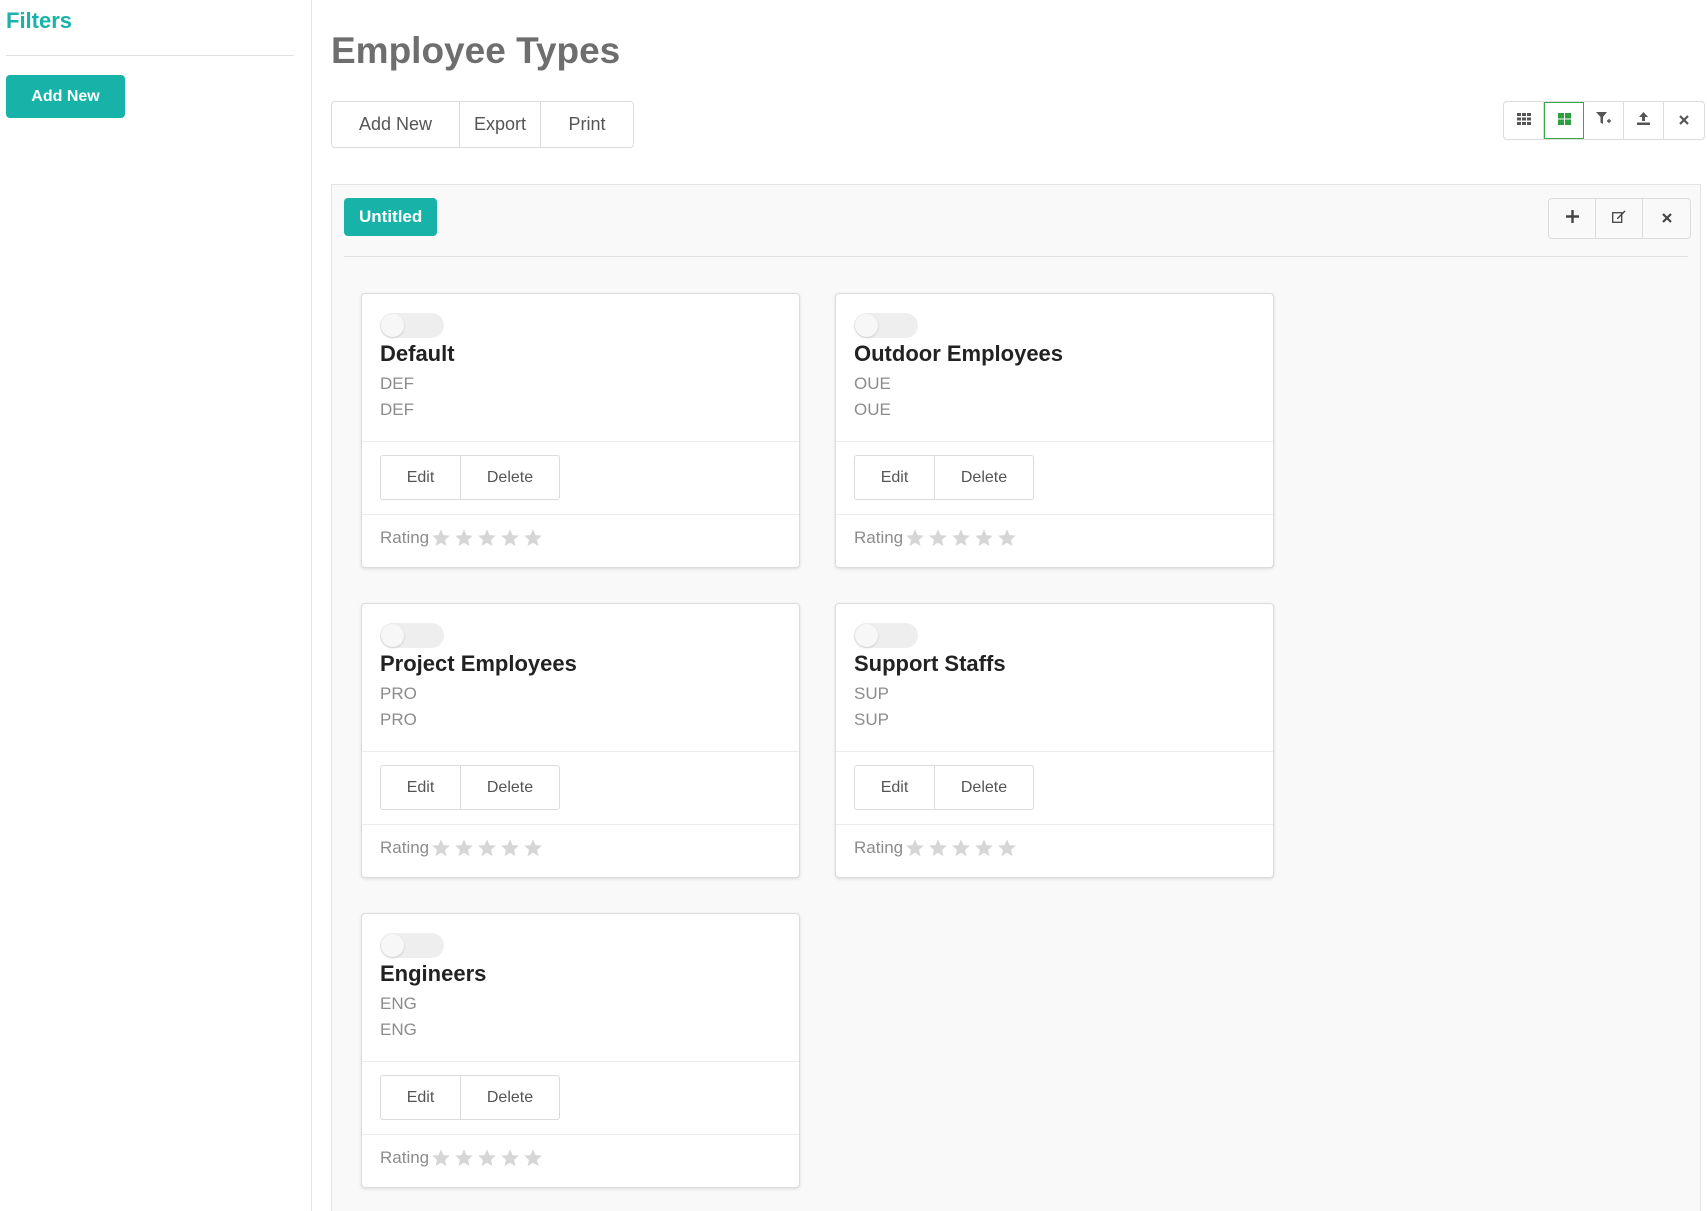  I want to click on card-code: SUP, so click(871, 693).